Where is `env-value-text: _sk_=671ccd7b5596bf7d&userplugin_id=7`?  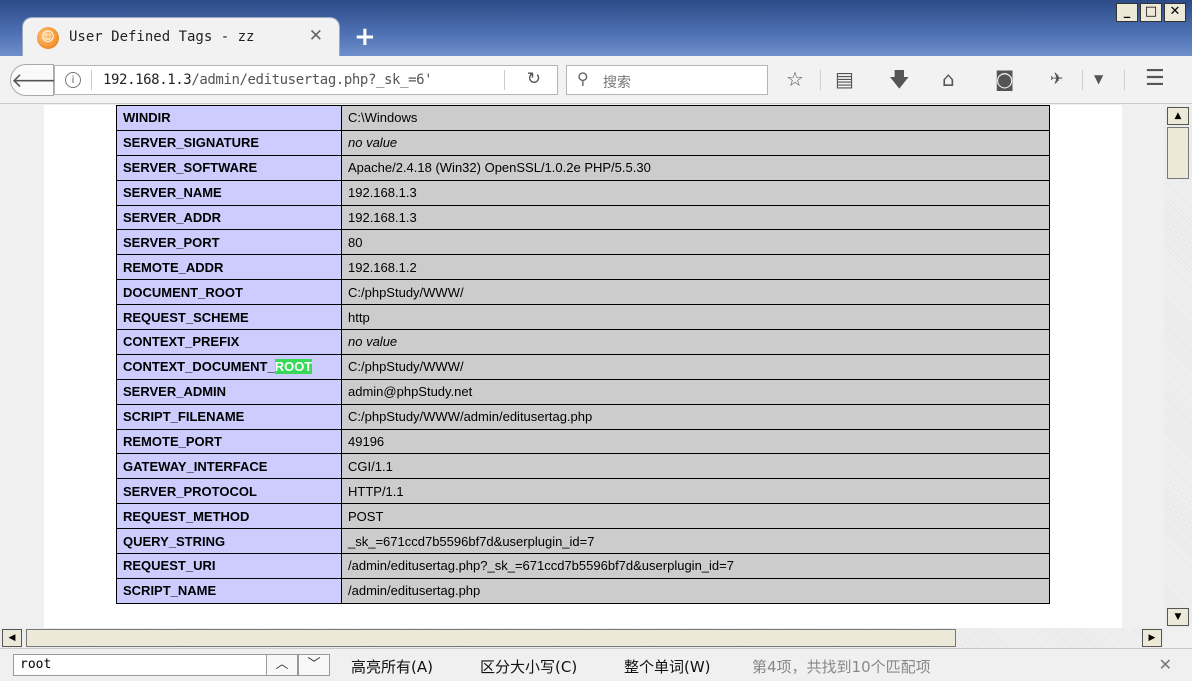
env-value-text: _sk_=671ccd7b5596bf7d&userplugin_id=7 is located at coordinates (471, 541).